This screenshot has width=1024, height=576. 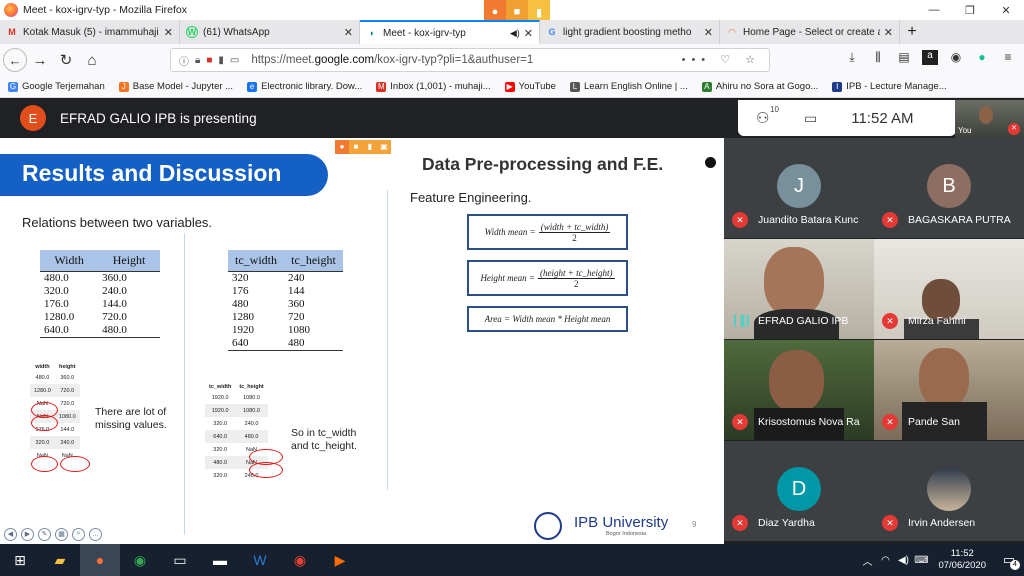 What do you see at coordinates (300, 560) in the screenshot?
I see `chrome-alt-icon: ◉` at bounding box center [300, 560].